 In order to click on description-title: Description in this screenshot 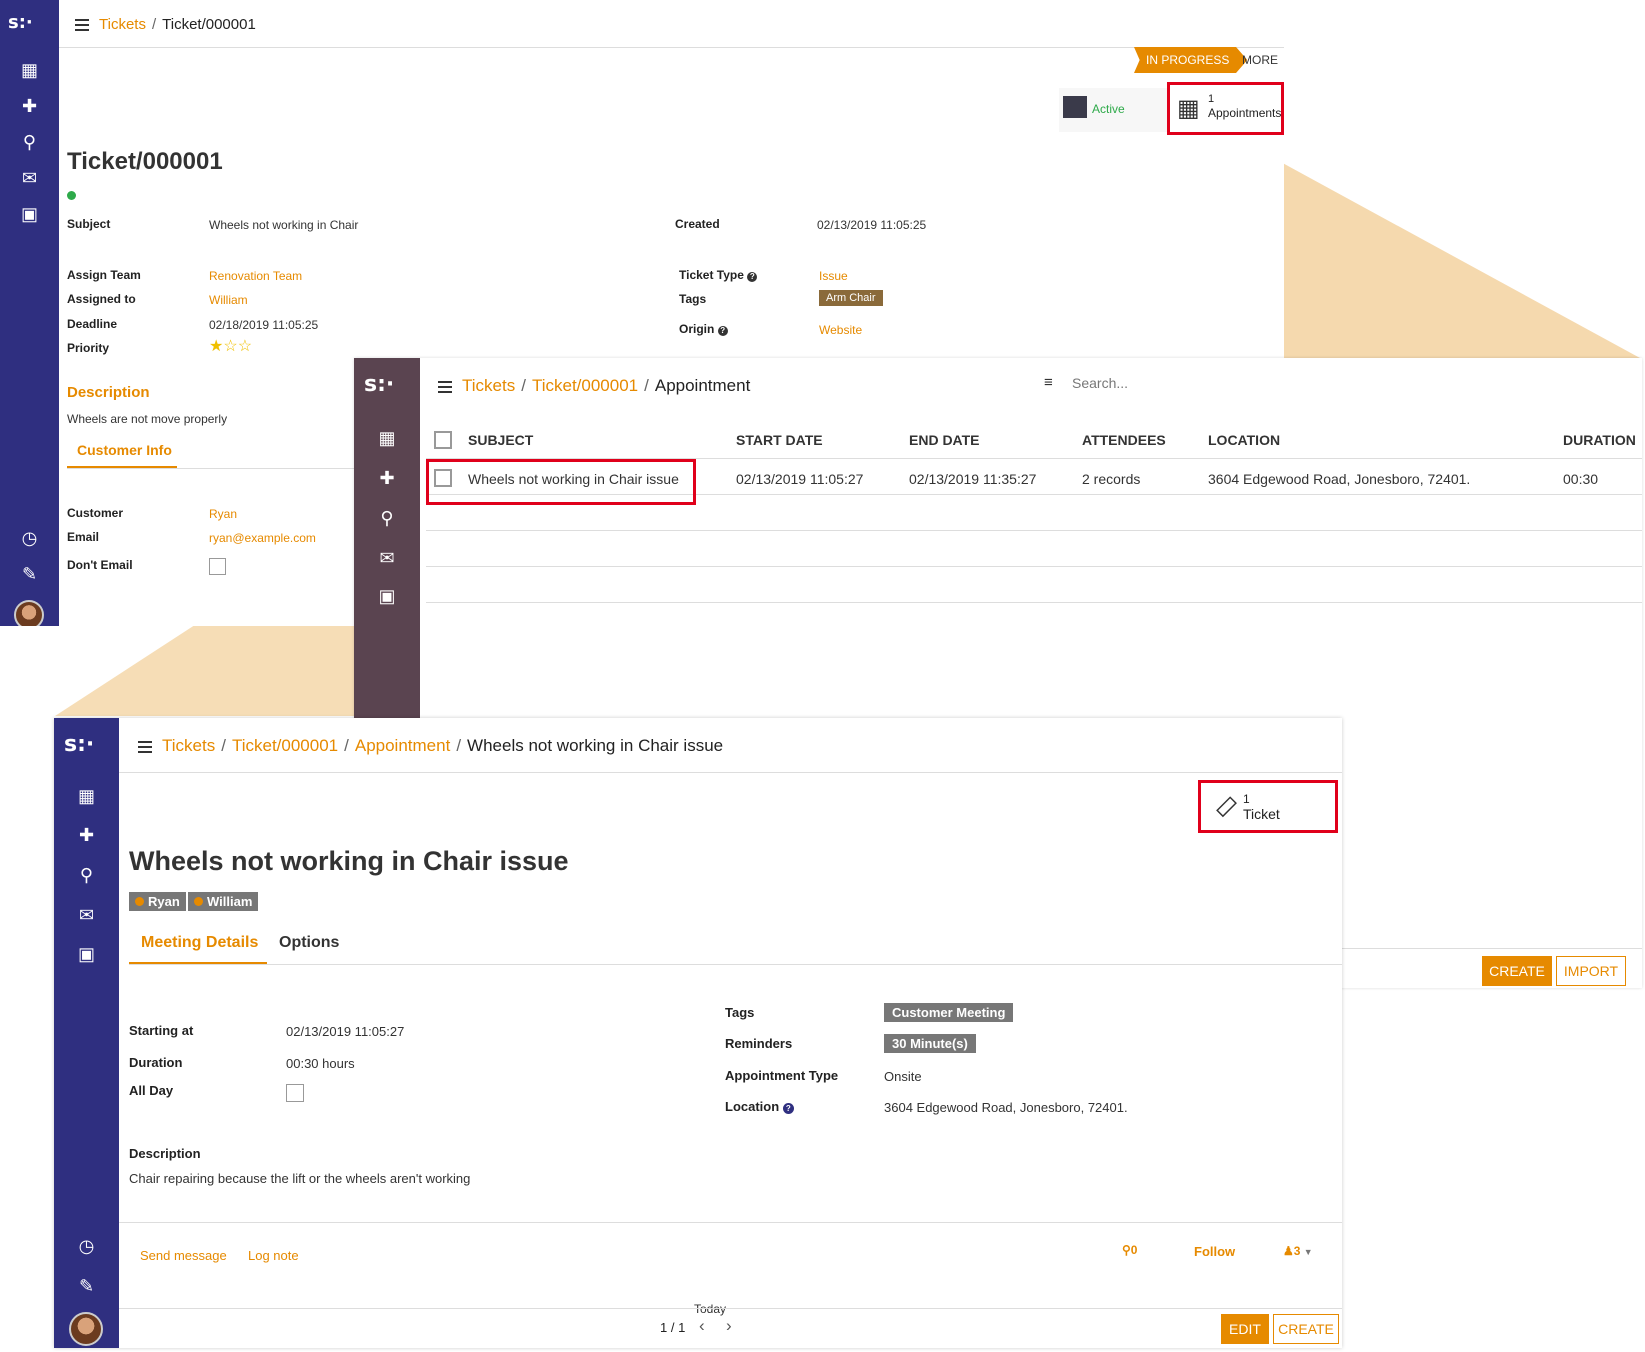, I will do `click(108, 392)`.